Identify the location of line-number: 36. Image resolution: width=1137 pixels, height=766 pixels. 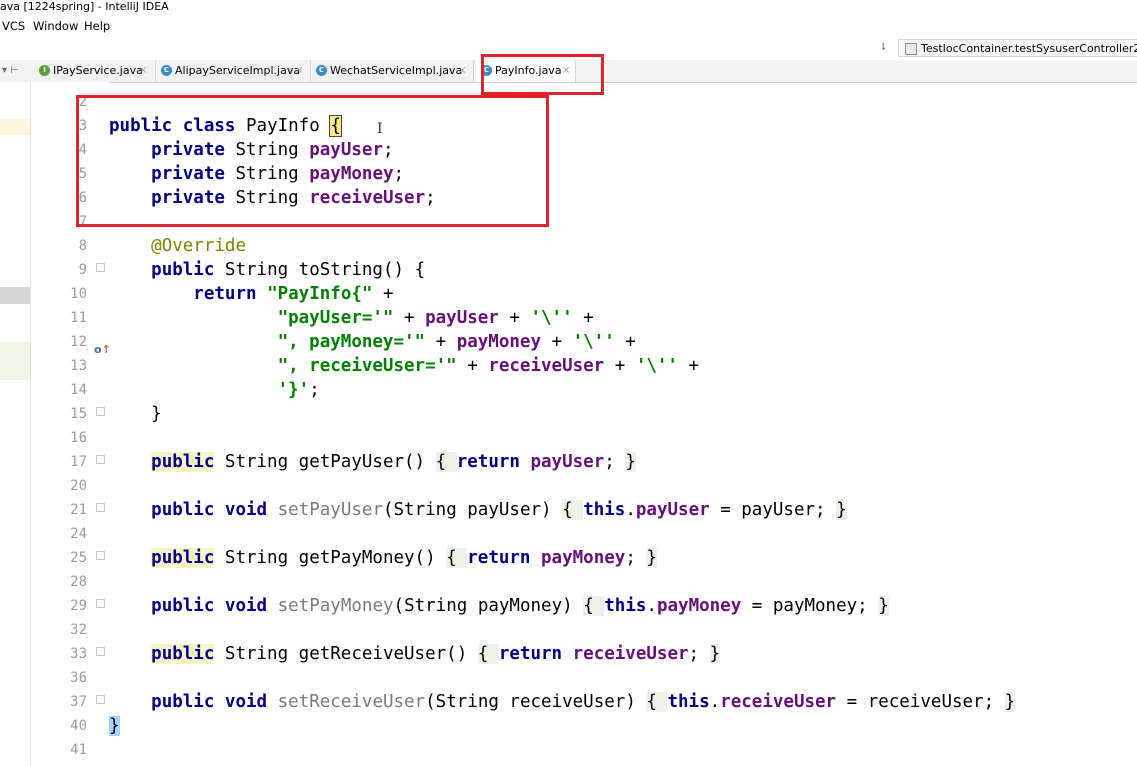
(78, 678).